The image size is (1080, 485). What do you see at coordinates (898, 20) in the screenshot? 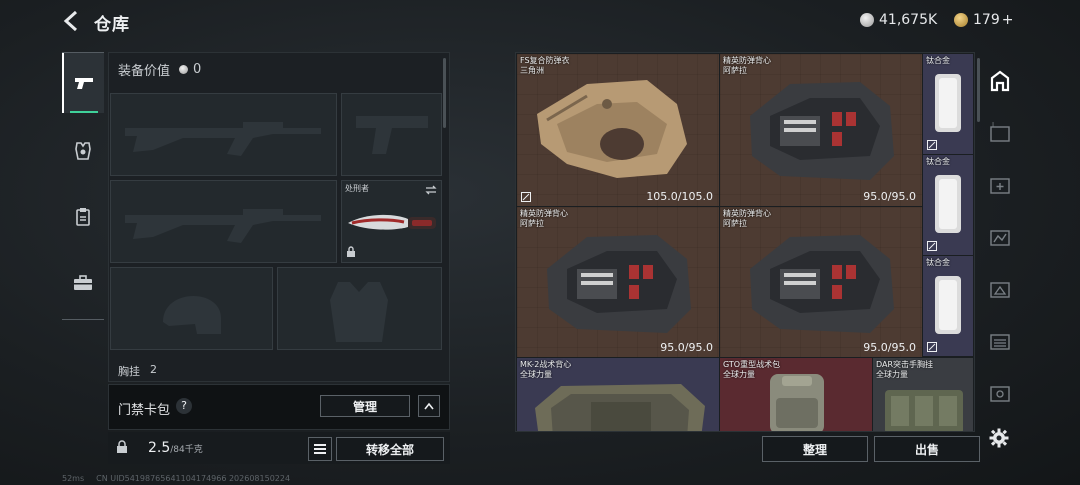
I see `silver-currency: 41,675K` at bounding box center [898, 20].